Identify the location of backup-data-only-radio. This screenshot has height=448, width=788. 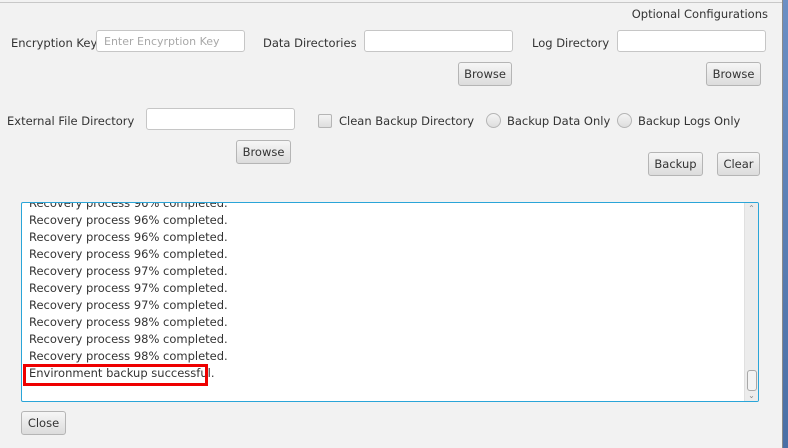
(493, 120).